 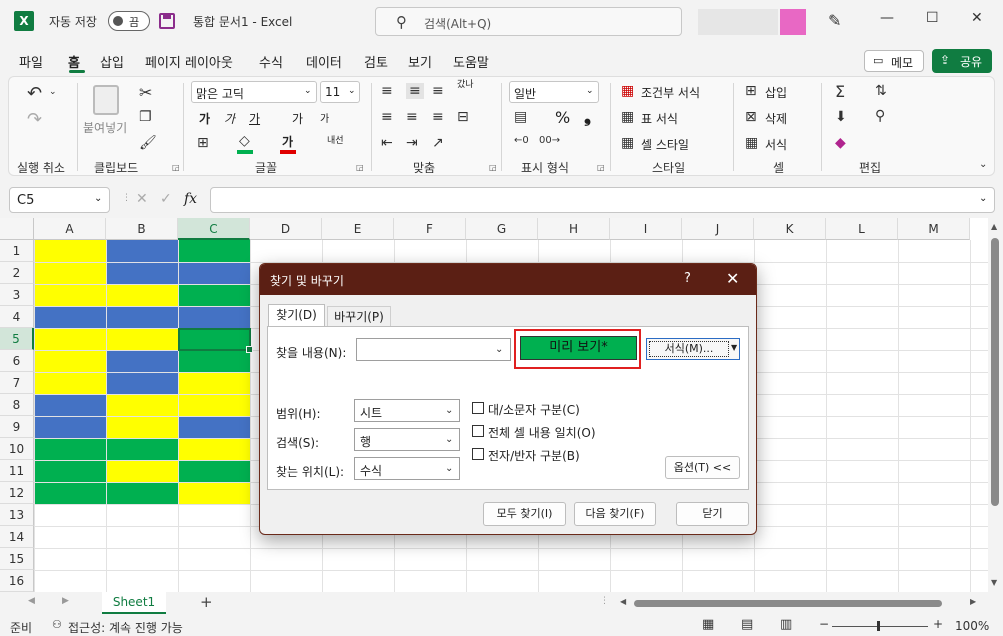 What do you see at coordinates (17, 537) in the screenshot?
I see `row-header-14: 14` at bounding box center [17, 537].